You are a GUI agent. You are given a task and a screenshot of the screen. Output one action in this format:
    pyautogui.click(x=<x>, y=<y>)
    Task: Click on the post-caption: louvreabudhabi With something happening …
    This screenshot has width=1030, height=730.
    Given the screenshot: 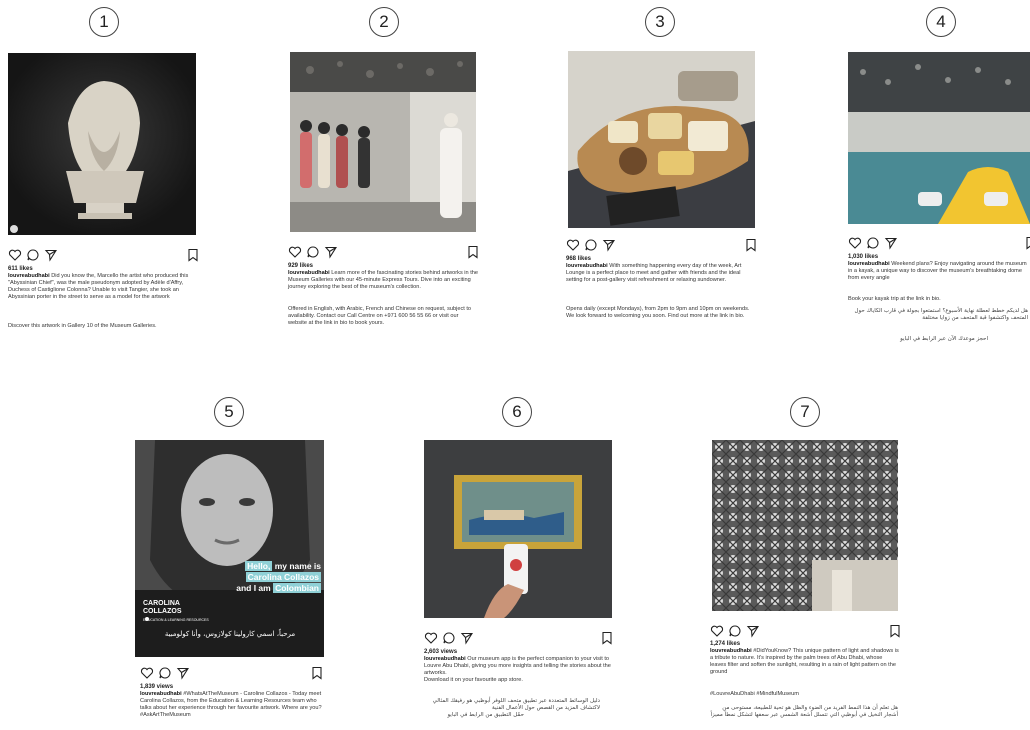 What is the action you would take?
    pyautogui.click(x=661, y=273)
    